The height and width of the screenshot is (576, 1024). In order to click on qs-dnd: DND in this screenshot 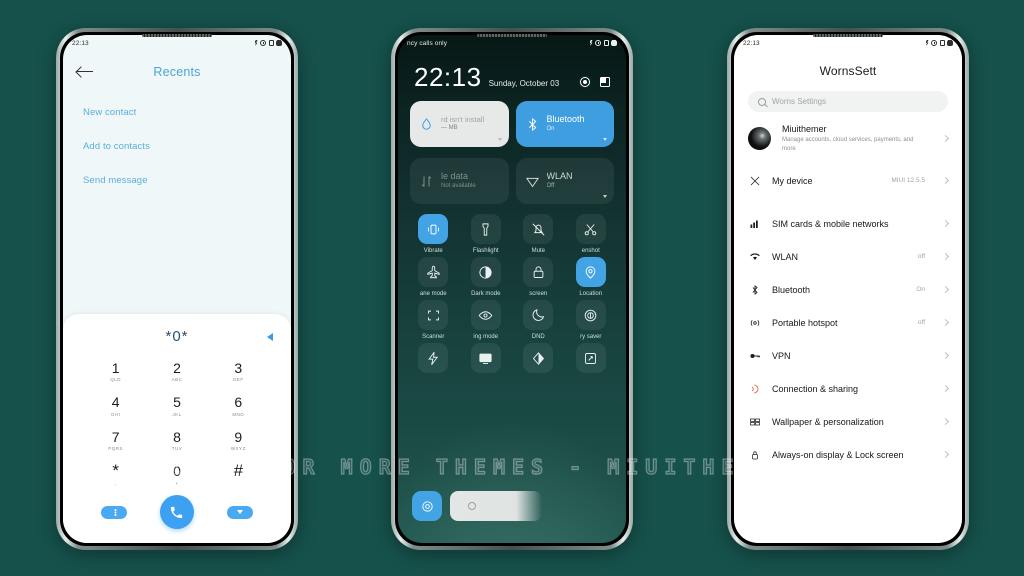, I will do `click(538, 320)`.